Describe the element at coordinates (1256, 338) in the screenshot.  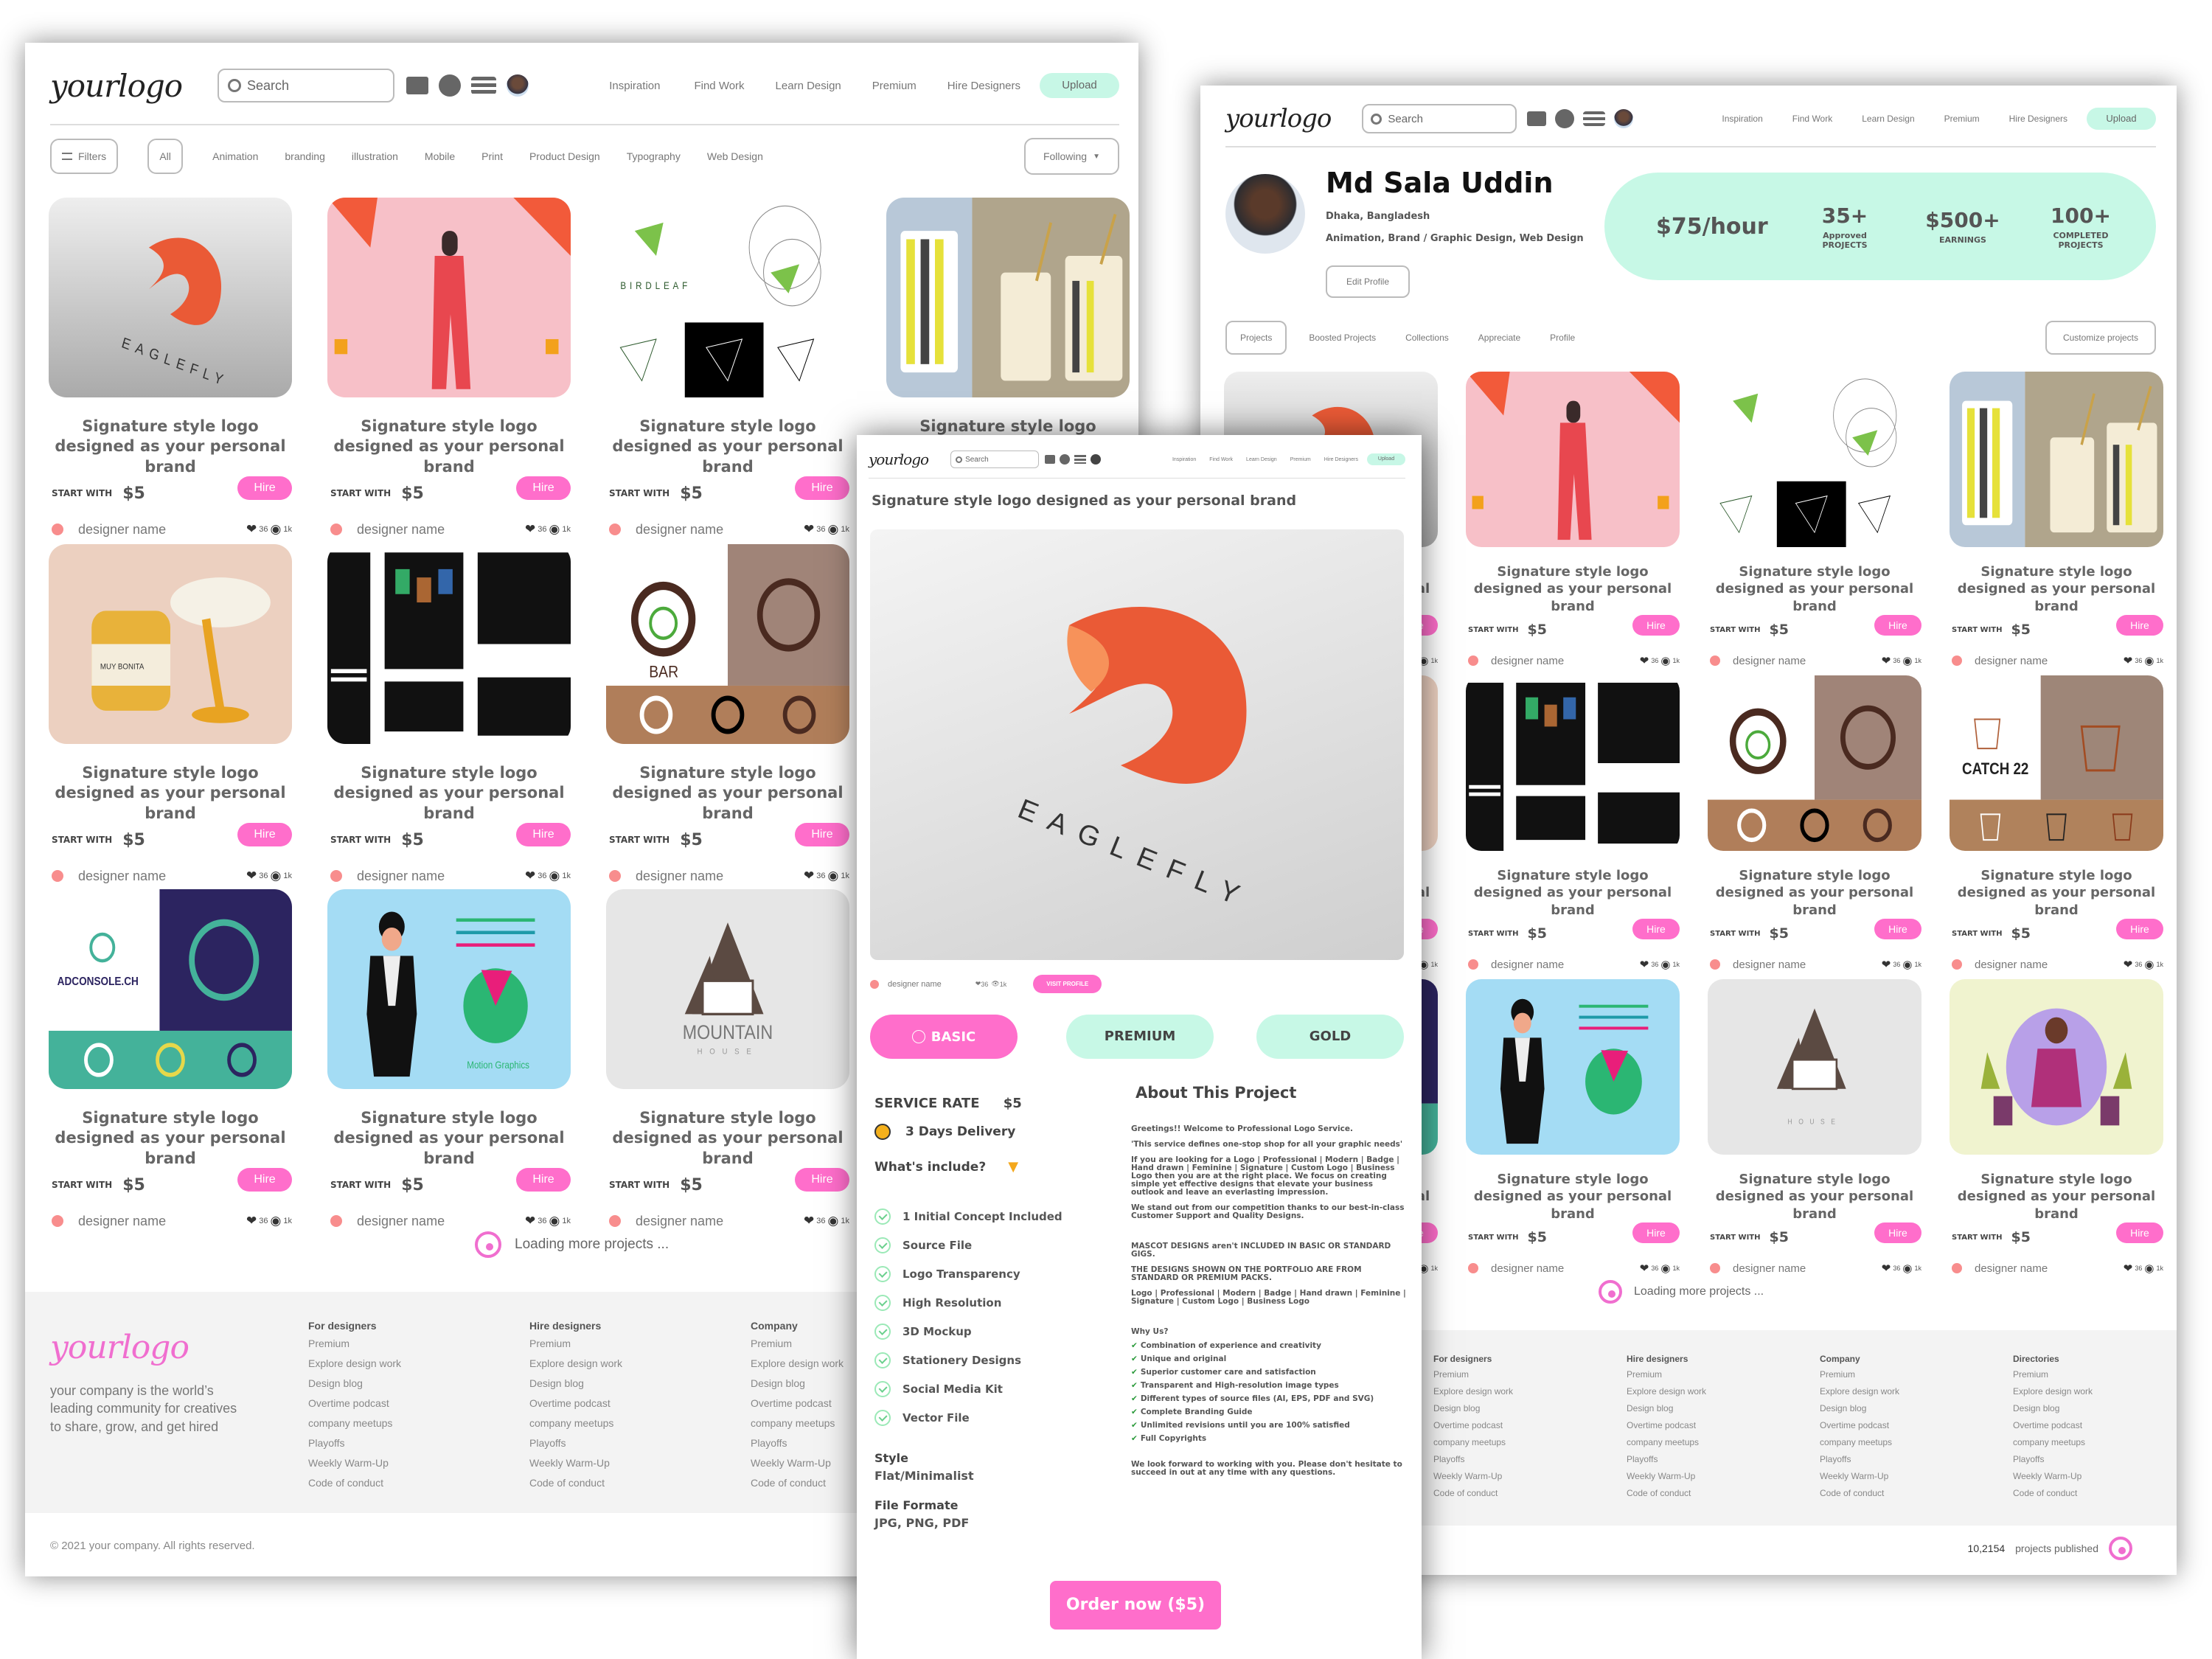
I see `tab-projects: Projects` at that location.